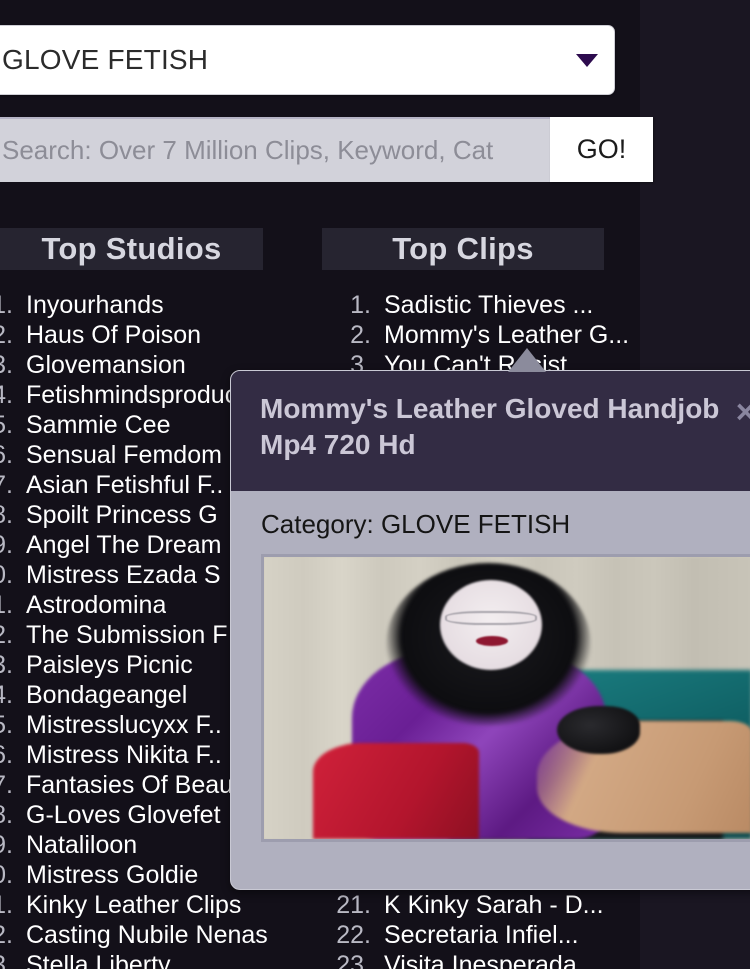 This screenshot has height=969, width=750. I want to click on list-item-label: The Submission F, so click(127, 634).